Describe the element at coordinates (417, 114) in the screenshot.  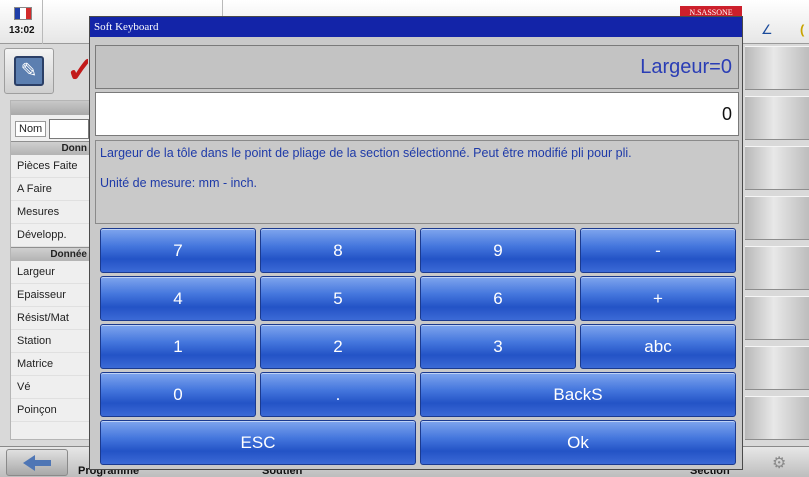
I see `value-display: 0` at that location.